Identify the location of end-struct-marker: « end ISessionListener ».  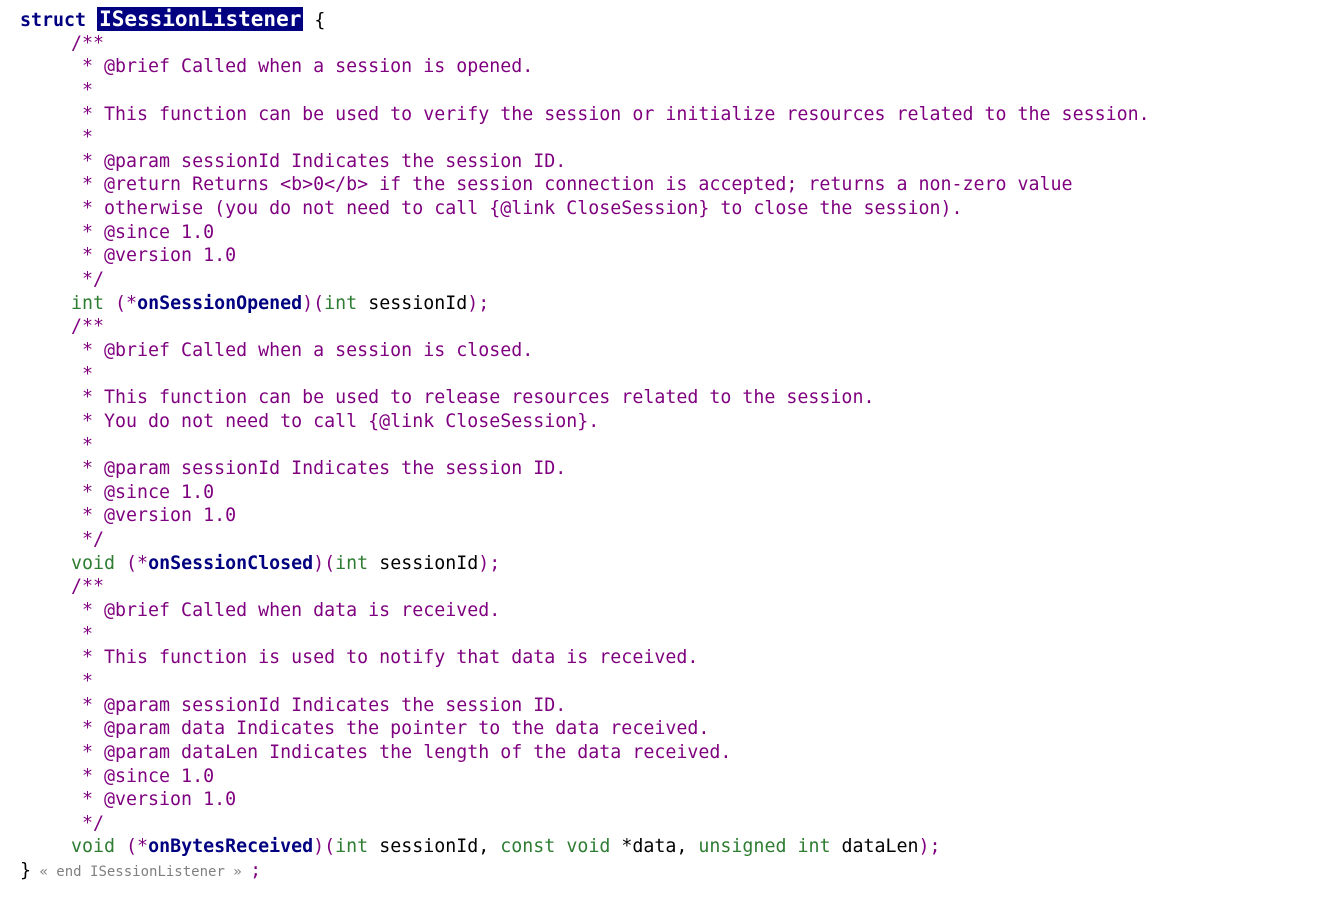
(140, 872).